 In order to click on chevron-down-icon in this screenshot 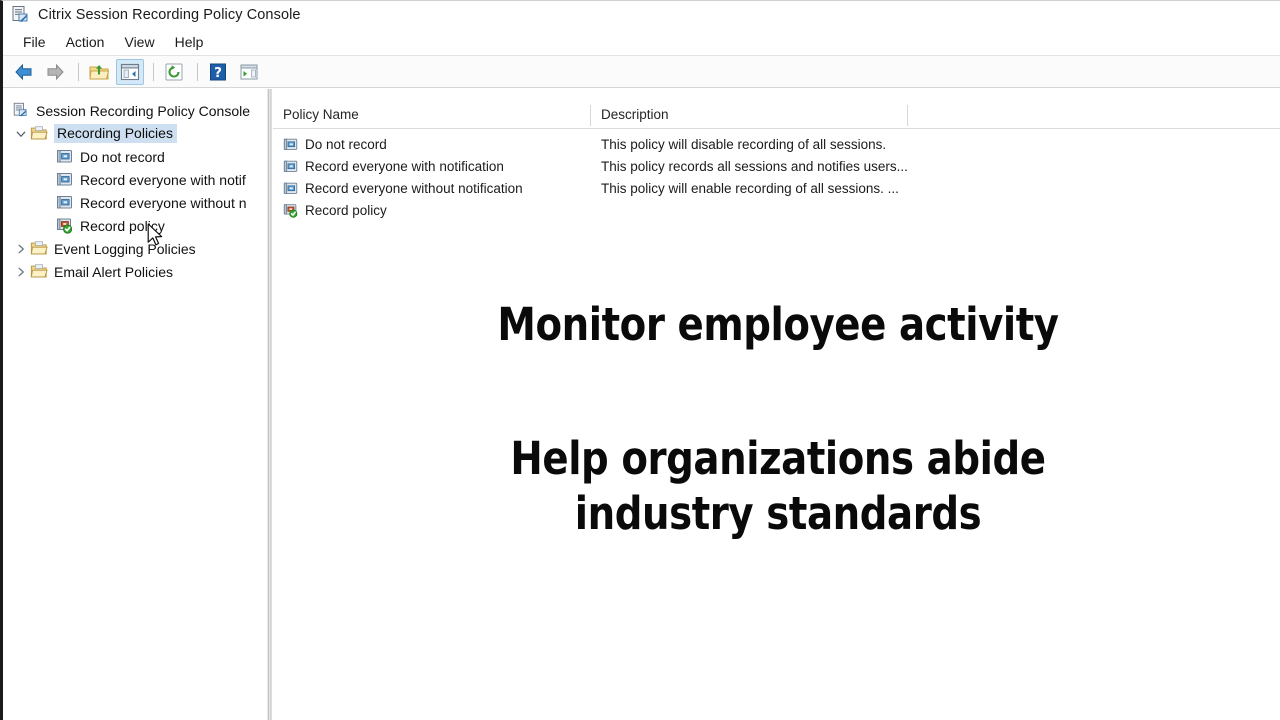, I will do `click(21, 134)`.